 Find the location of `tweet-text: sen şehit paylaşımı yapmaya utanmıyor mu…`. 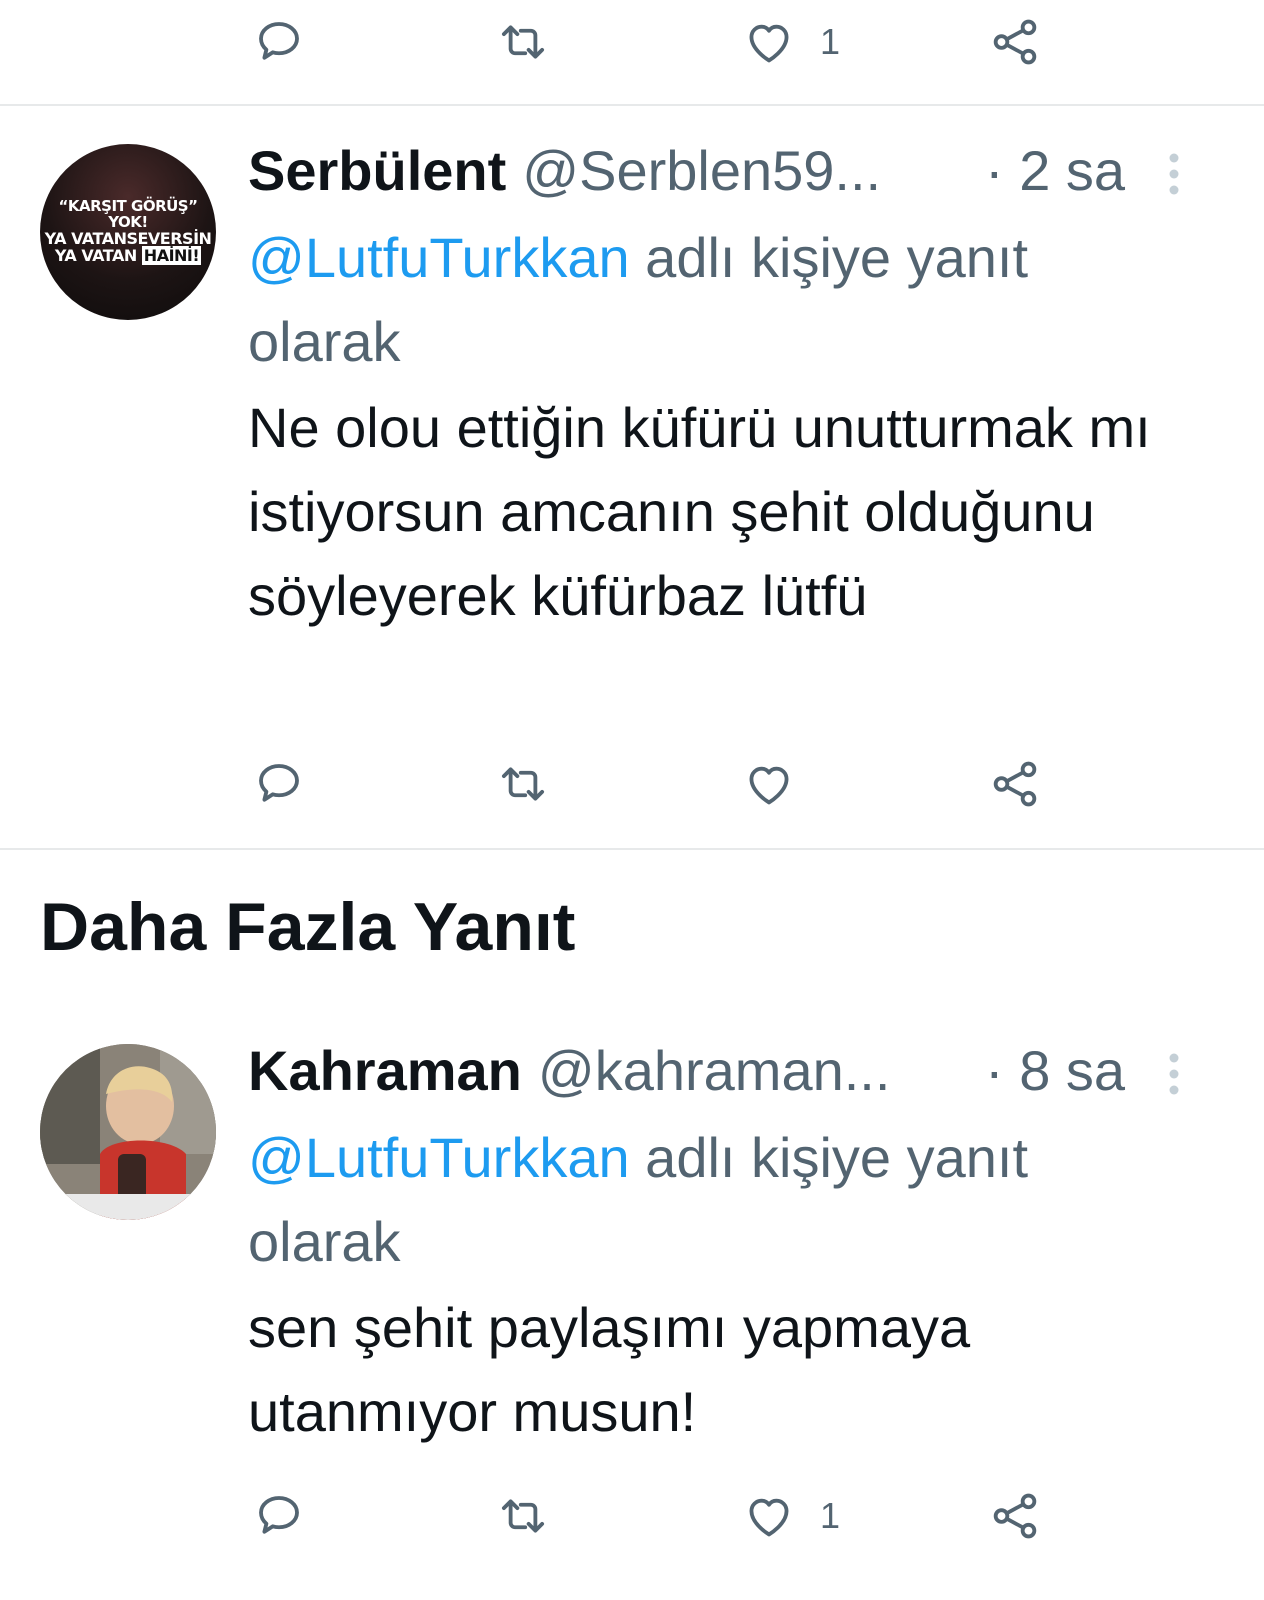

tweet-text: sen şehit paylaşımı yapmaya utanmıyor mu… is located at coordinates (609, 1369).